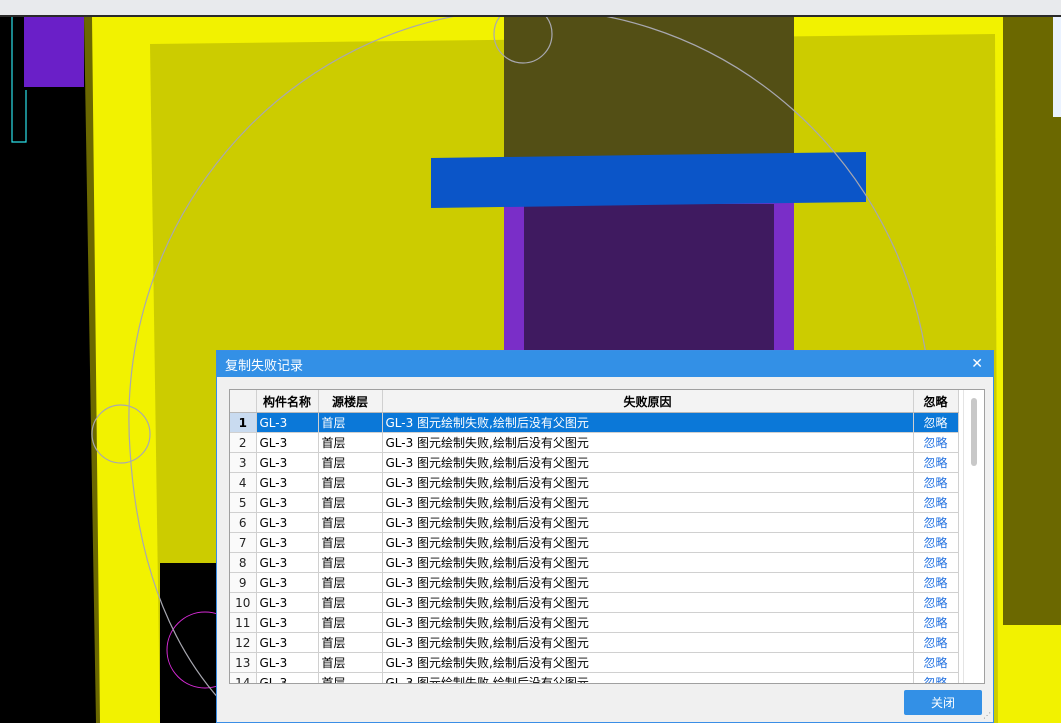 Image resolution: width=1061 pixels, height=723 pixels. I want to click on row-index: 1, so click(243, 422).